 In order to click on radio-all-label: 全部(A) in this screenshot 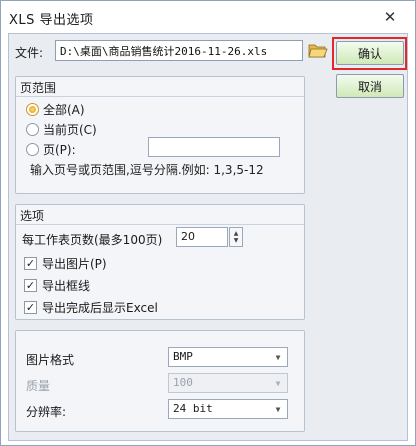, I will do `click(64, 110)`.